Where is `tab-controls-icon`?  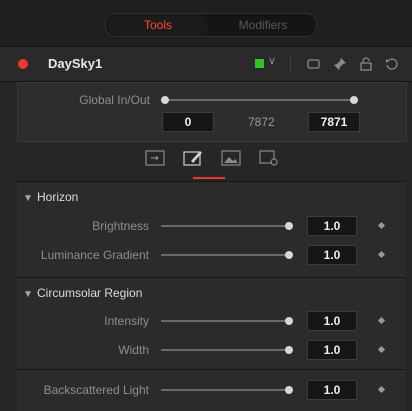 tab-controls-icon is located at coordinates (155, 158).